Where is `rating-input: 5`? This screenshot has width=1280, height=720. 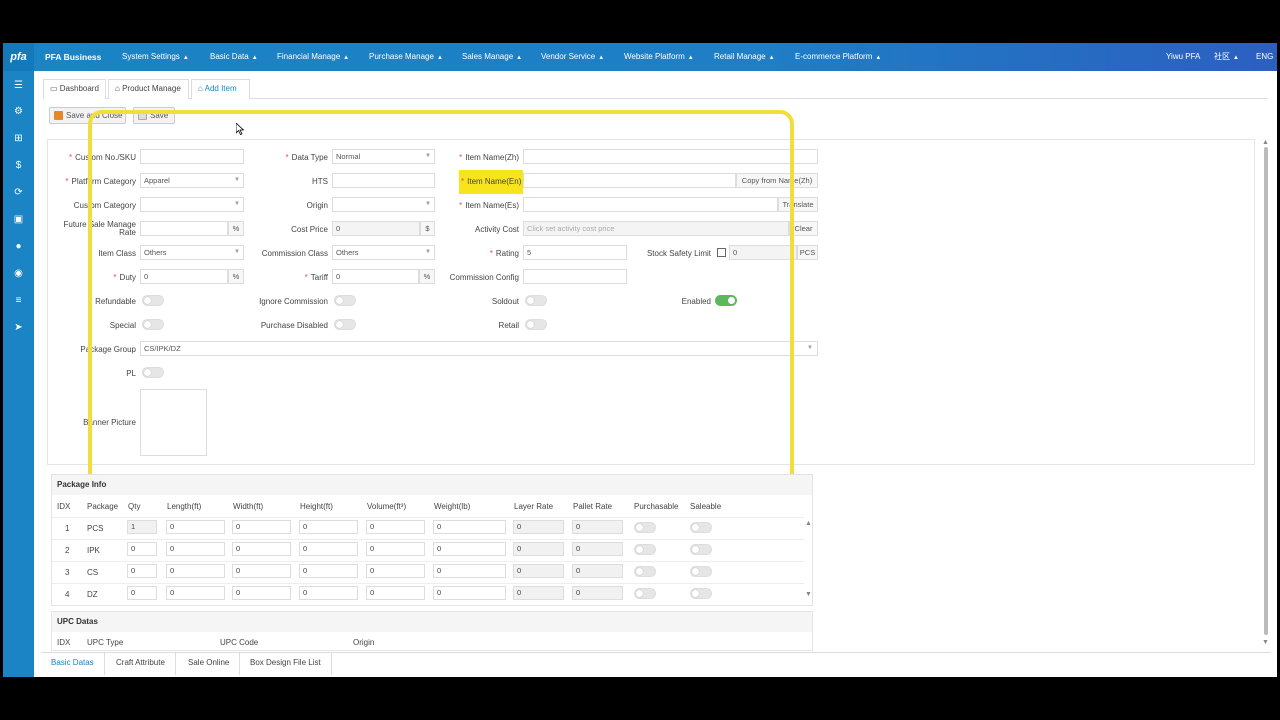
rating-input: 5 is located at coordinates (575, 252).